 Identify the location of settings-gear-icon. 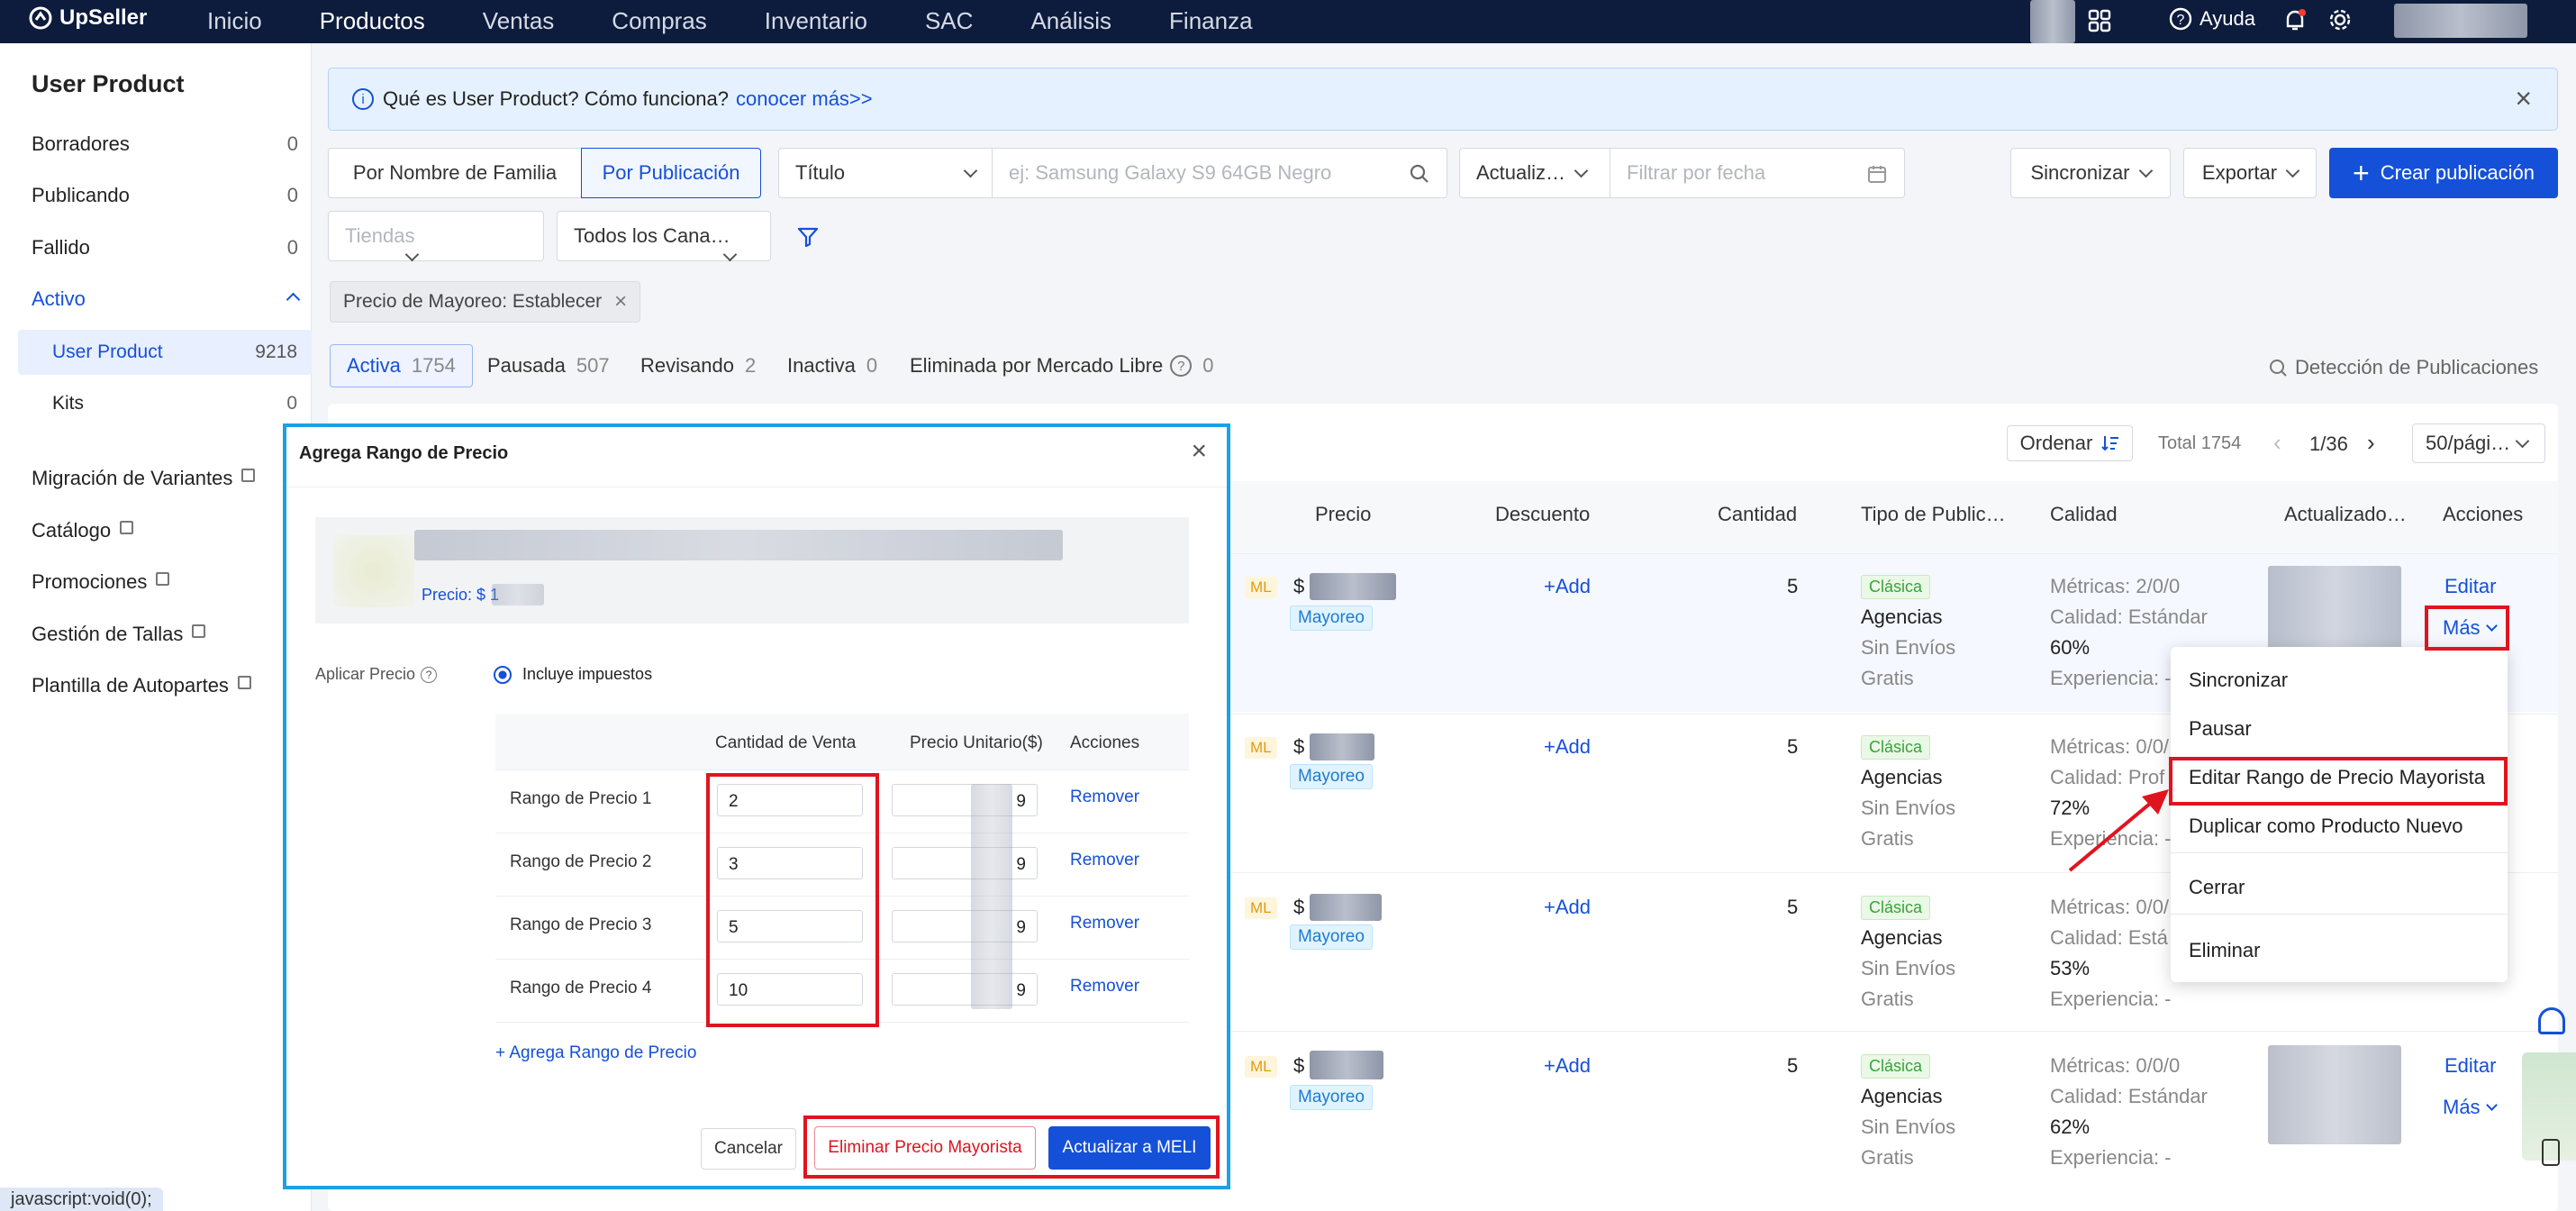
(2340, 22).